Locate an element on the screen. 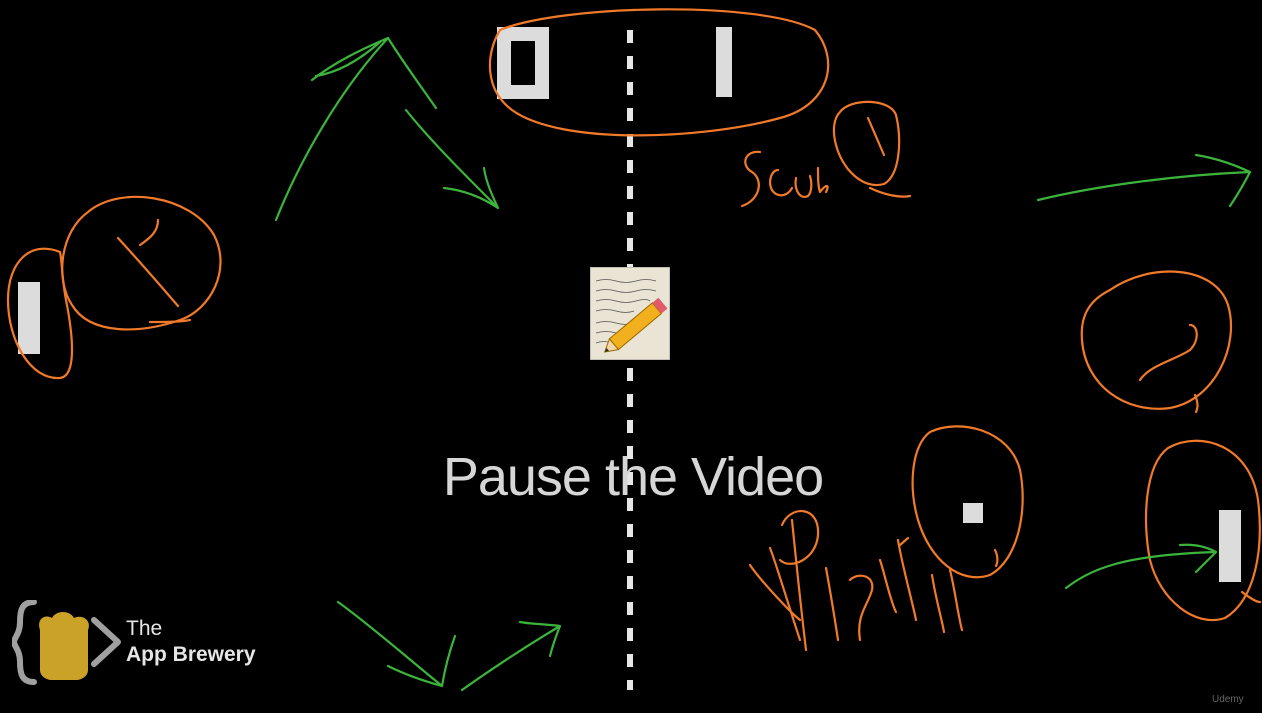 The height and width of the screenshot is (713, 1262). arrow-to-right-paddle is located at coordinates (1141, 566).